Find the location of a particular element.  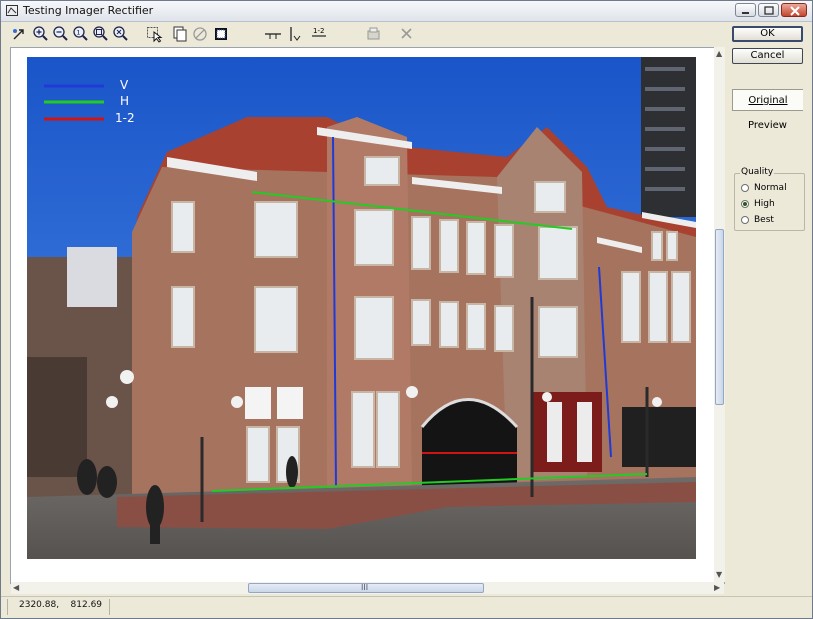

quality-group-title: Quality is located at coordinates (757, 172).